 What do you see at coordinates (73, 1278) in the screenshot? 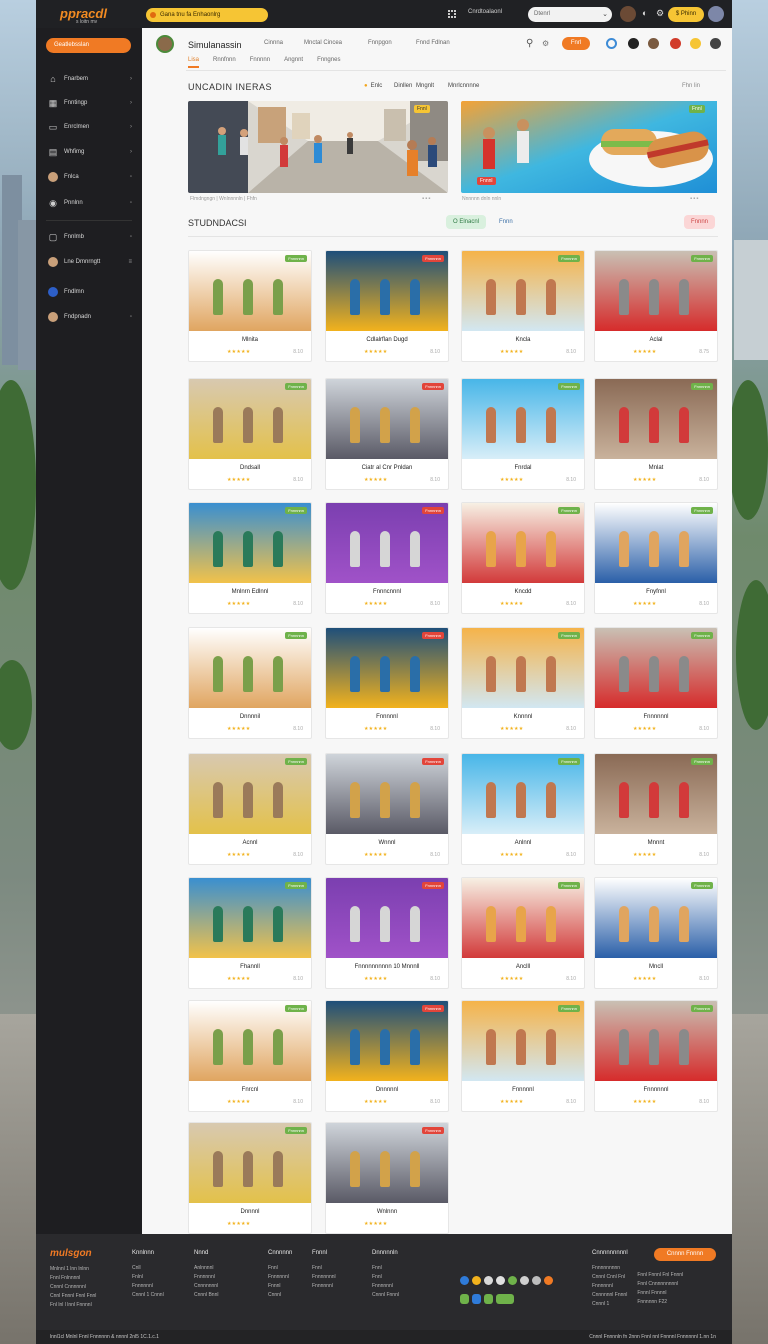
I see `footer-link: Fnnl Fnlnnnnl` at bounding box center [73, 1278].